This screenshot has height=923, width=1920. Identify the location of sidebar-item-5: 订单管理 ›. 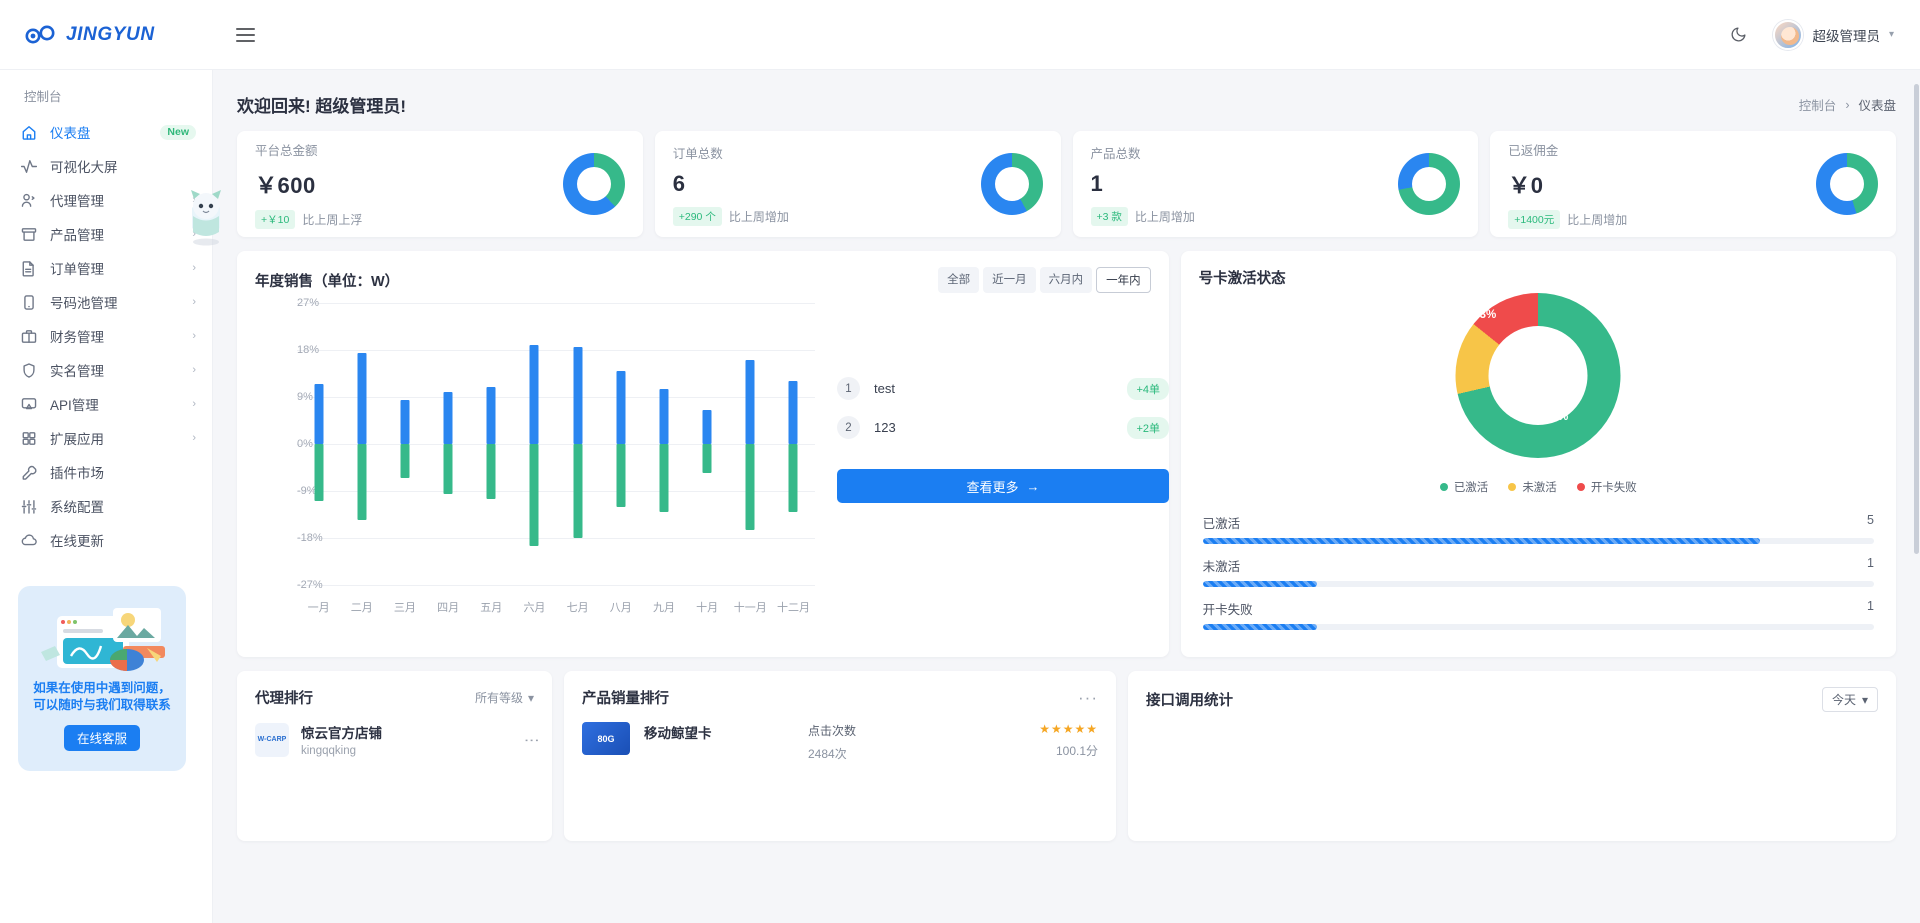
(106, 268).